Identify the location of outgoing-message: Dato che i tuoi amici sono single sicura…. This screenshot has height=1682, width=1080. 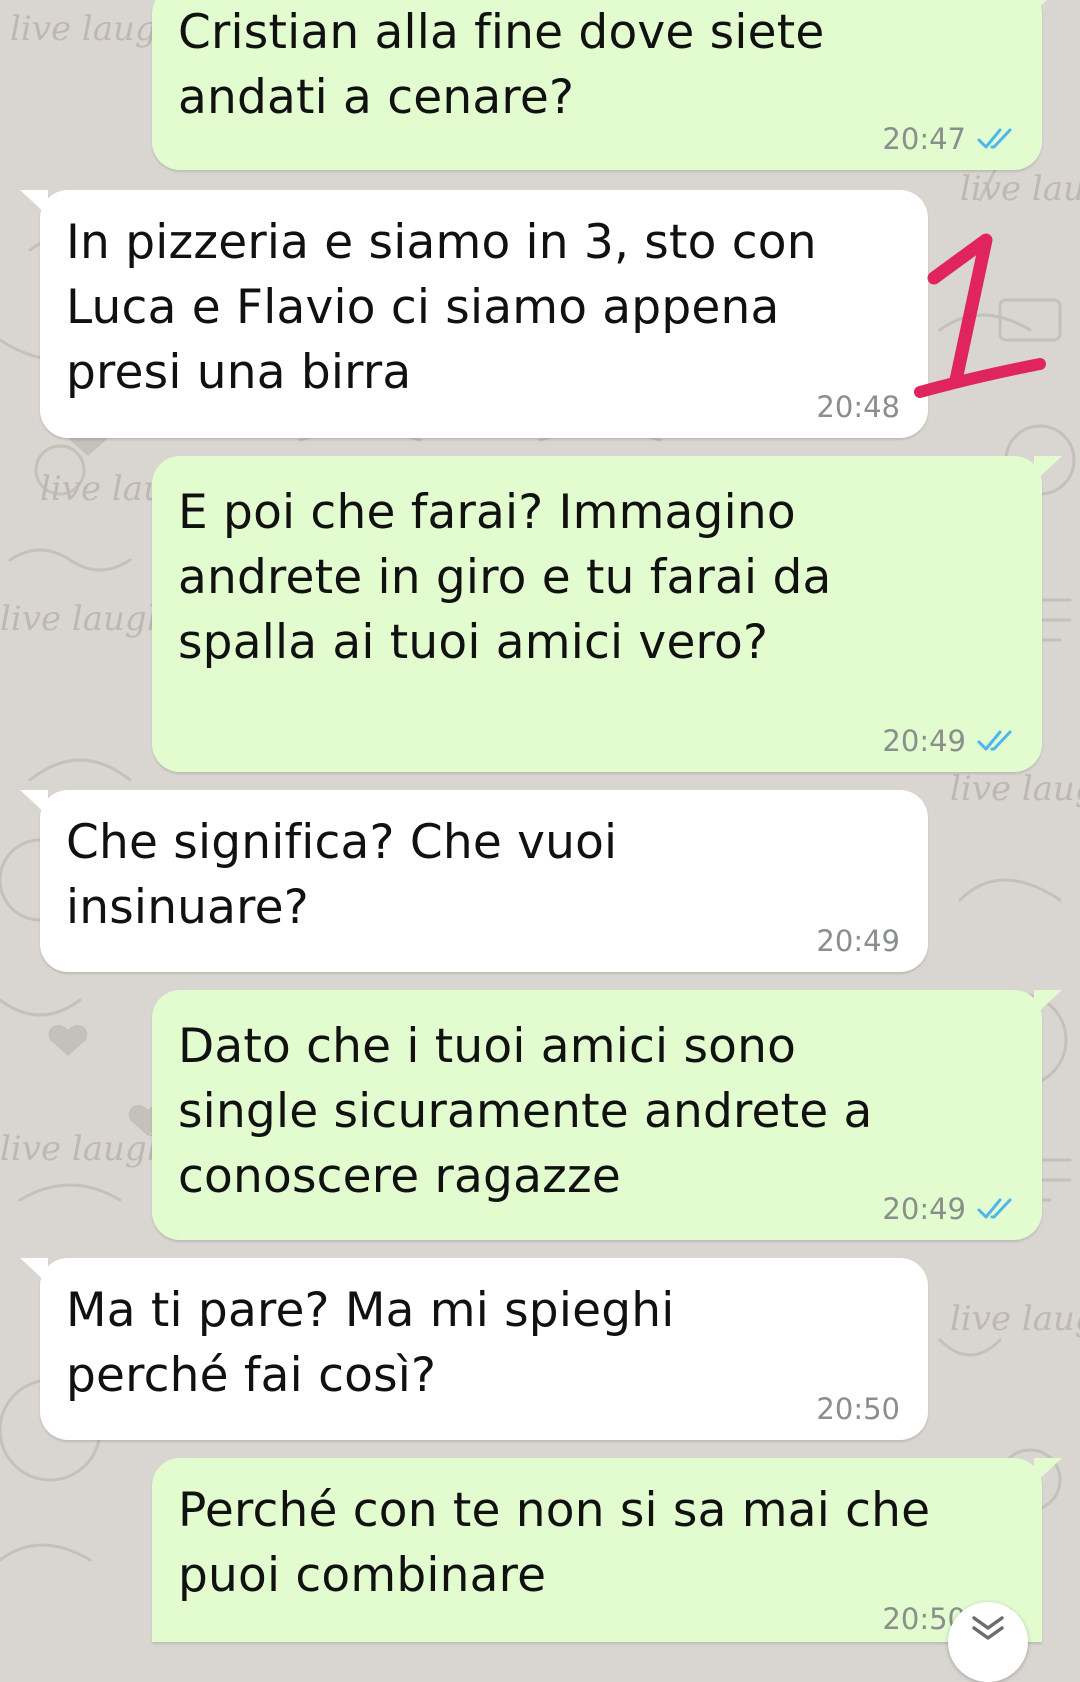
(607, 1115).